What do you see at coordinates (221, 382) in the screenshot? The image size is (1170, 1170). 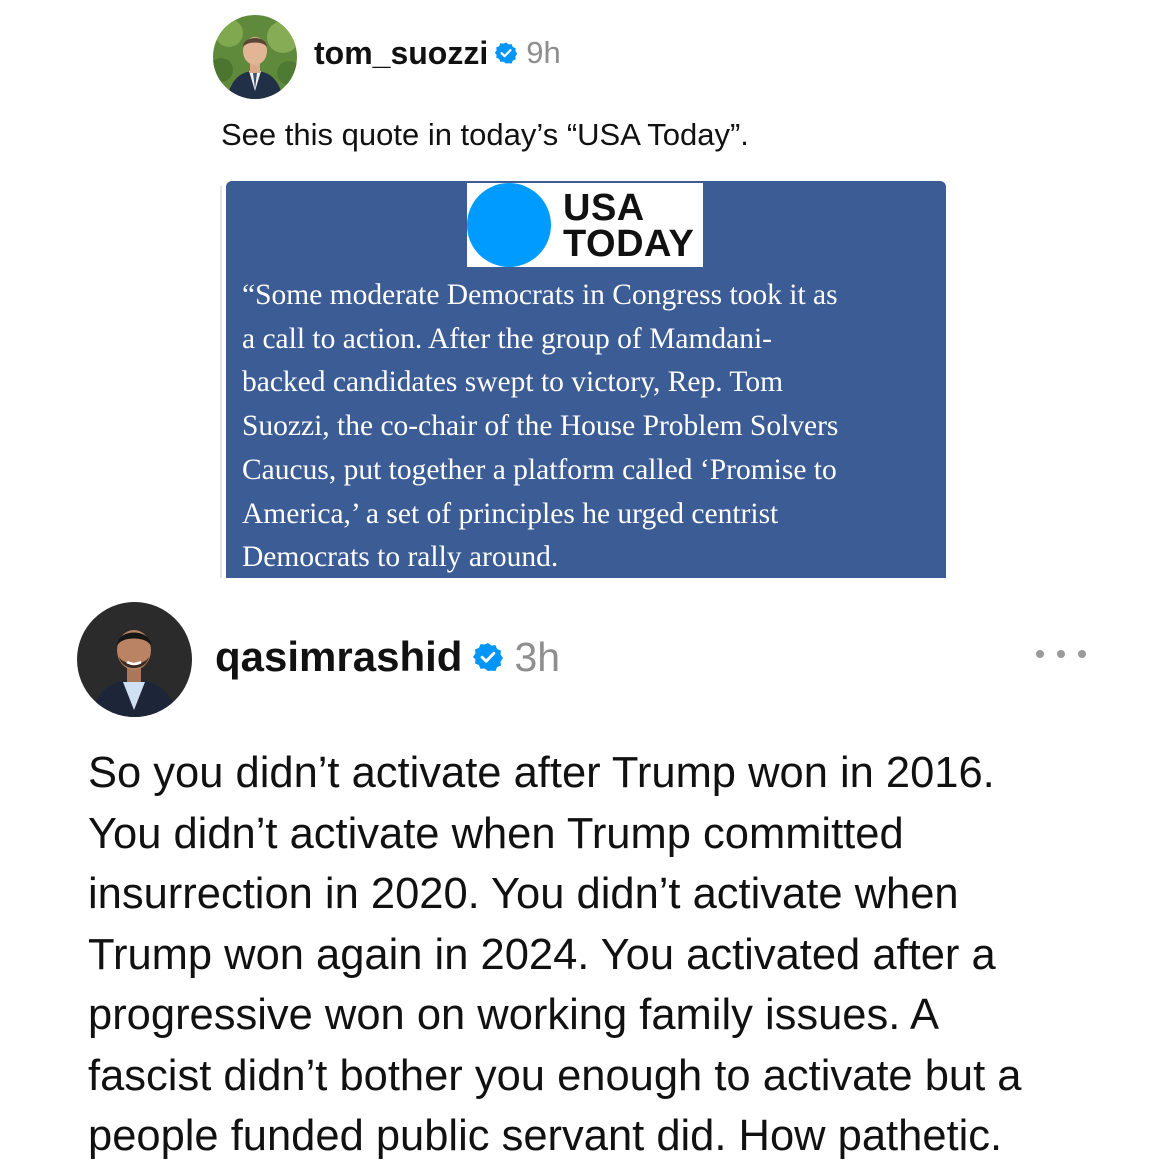 I see `card-divider` at bounding box center [221, 382].